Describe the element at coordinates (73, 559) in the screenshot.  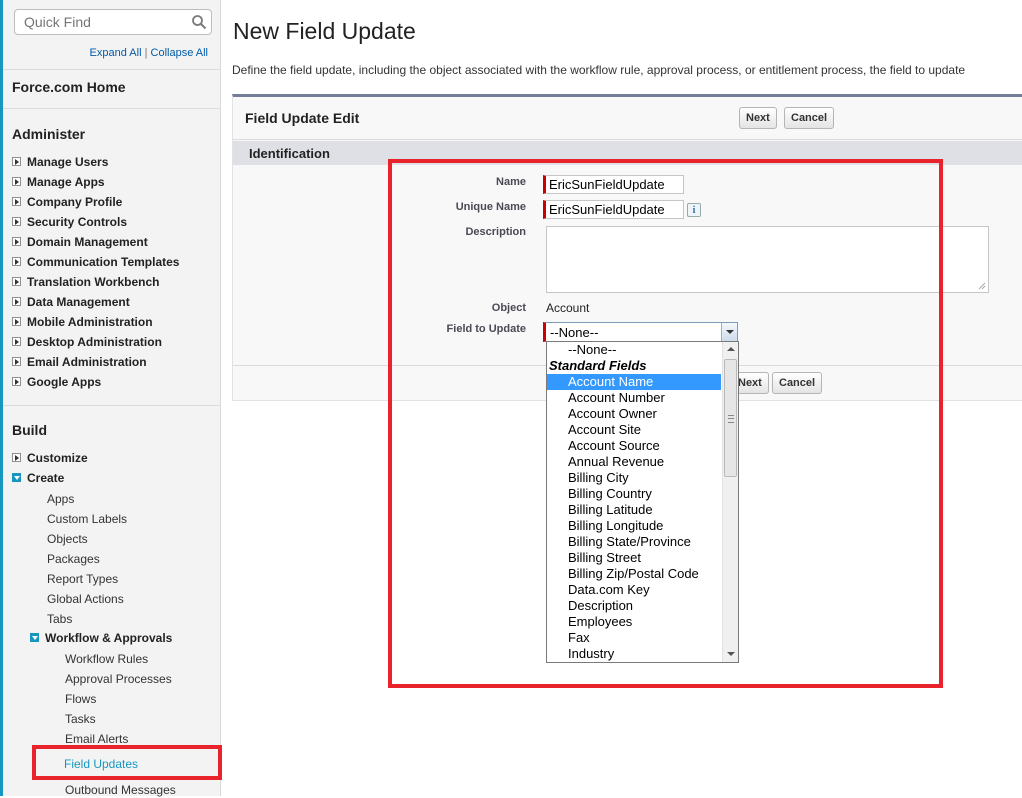
I see `sidebar-subitem-packages: Packages` at that location.